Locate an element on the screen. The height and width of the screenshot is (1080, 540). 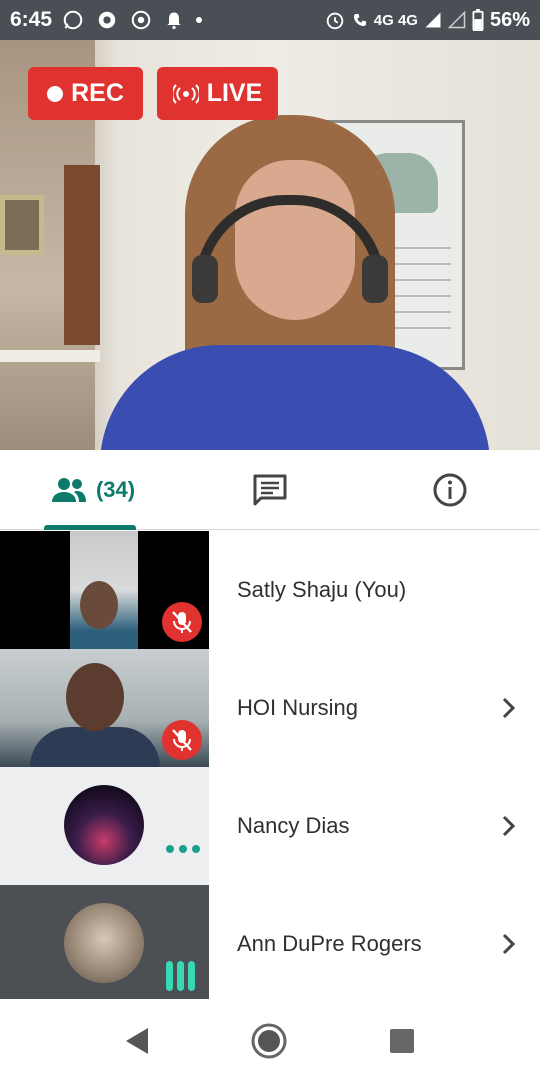
video-background-picture-frame is located at coordinates (22, 225).